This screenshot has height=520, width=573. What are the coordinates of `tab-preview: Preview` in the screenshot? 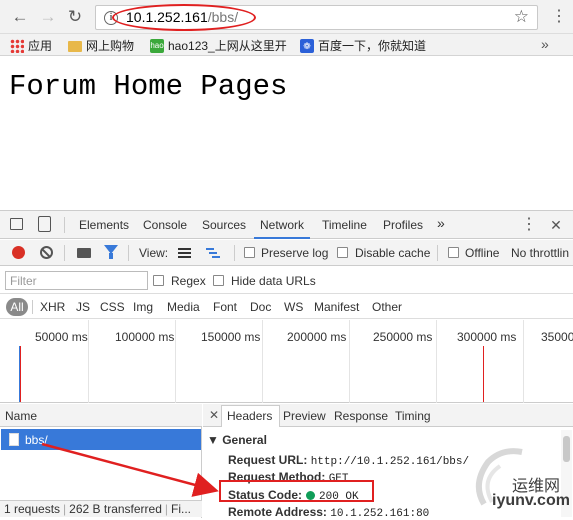 It's located at (304, 416).